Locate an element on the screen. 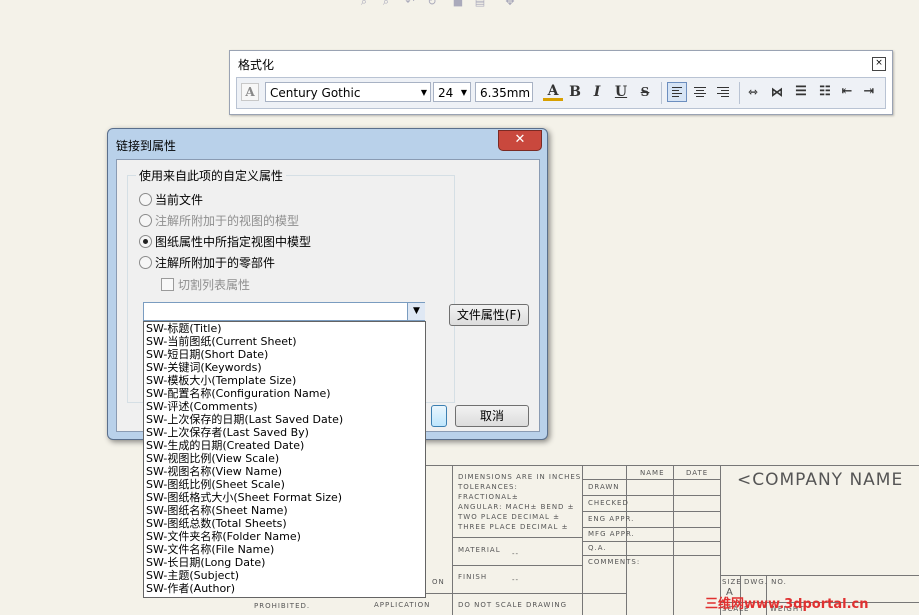 This screenshot has width=919, height=615. close-icon: ✕ is located at coordinates (520, 140).